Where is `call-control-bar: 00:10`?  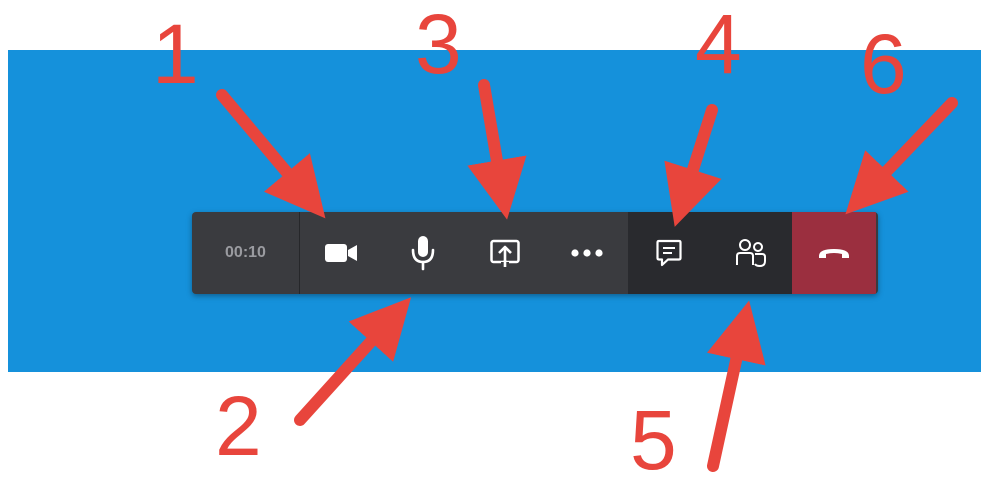
call-control-bar: 00:10 is located at coordinates (535, 253).